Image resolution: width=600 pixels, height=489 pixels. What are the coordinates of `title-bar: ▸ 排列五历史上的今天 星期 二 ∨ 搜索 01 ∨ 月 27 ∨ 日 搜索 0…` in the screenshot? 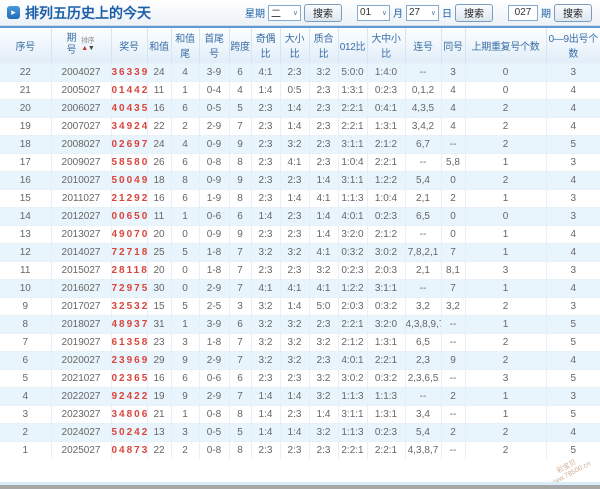 It's located at (300, 13).